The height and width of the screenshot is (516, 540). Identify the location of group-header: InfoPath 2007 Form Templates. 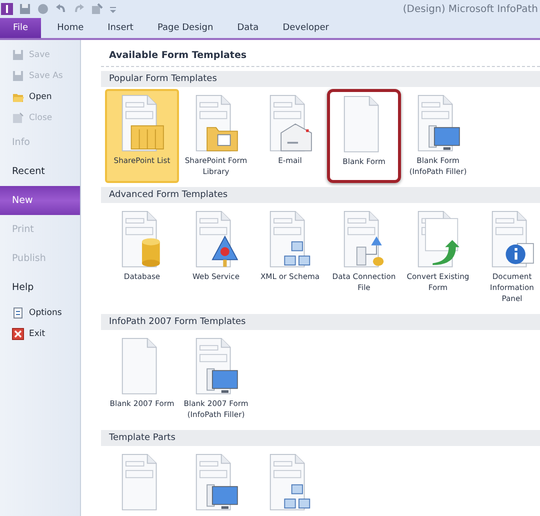
(320, 322).